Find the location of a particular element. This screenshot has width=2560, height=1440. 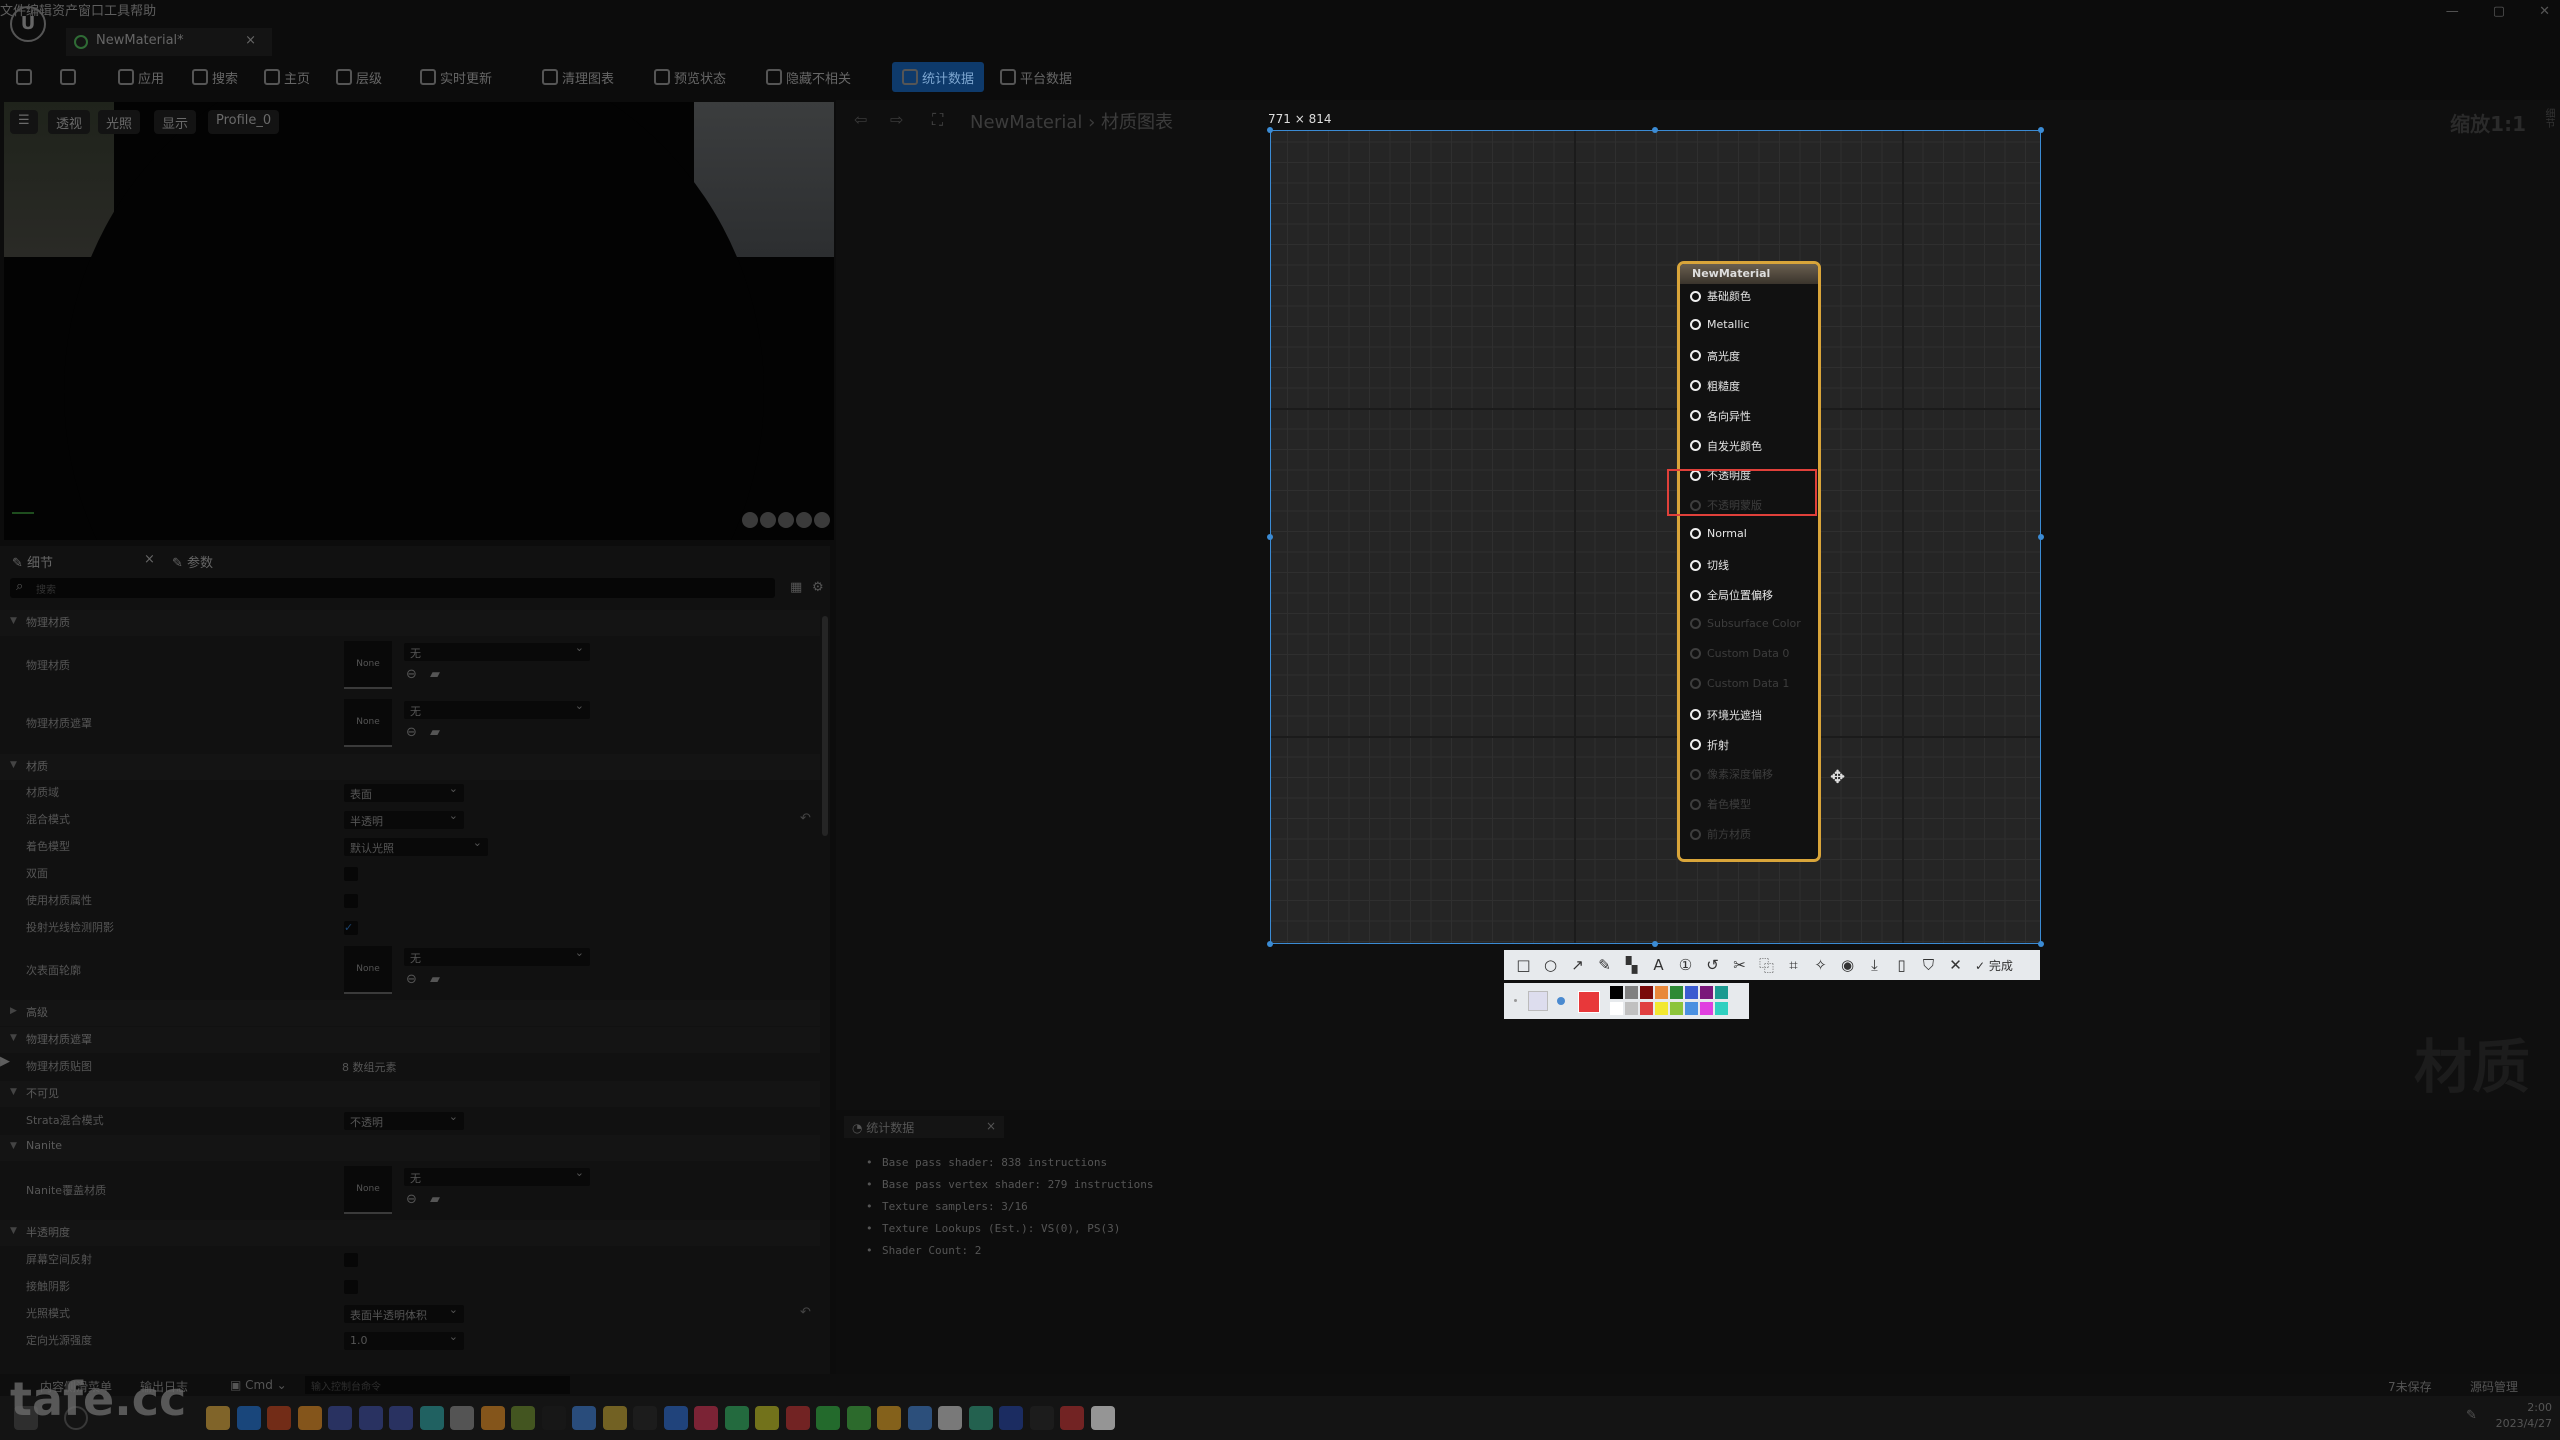

menu-item: 帮助 is located at coordinates (143, 11).